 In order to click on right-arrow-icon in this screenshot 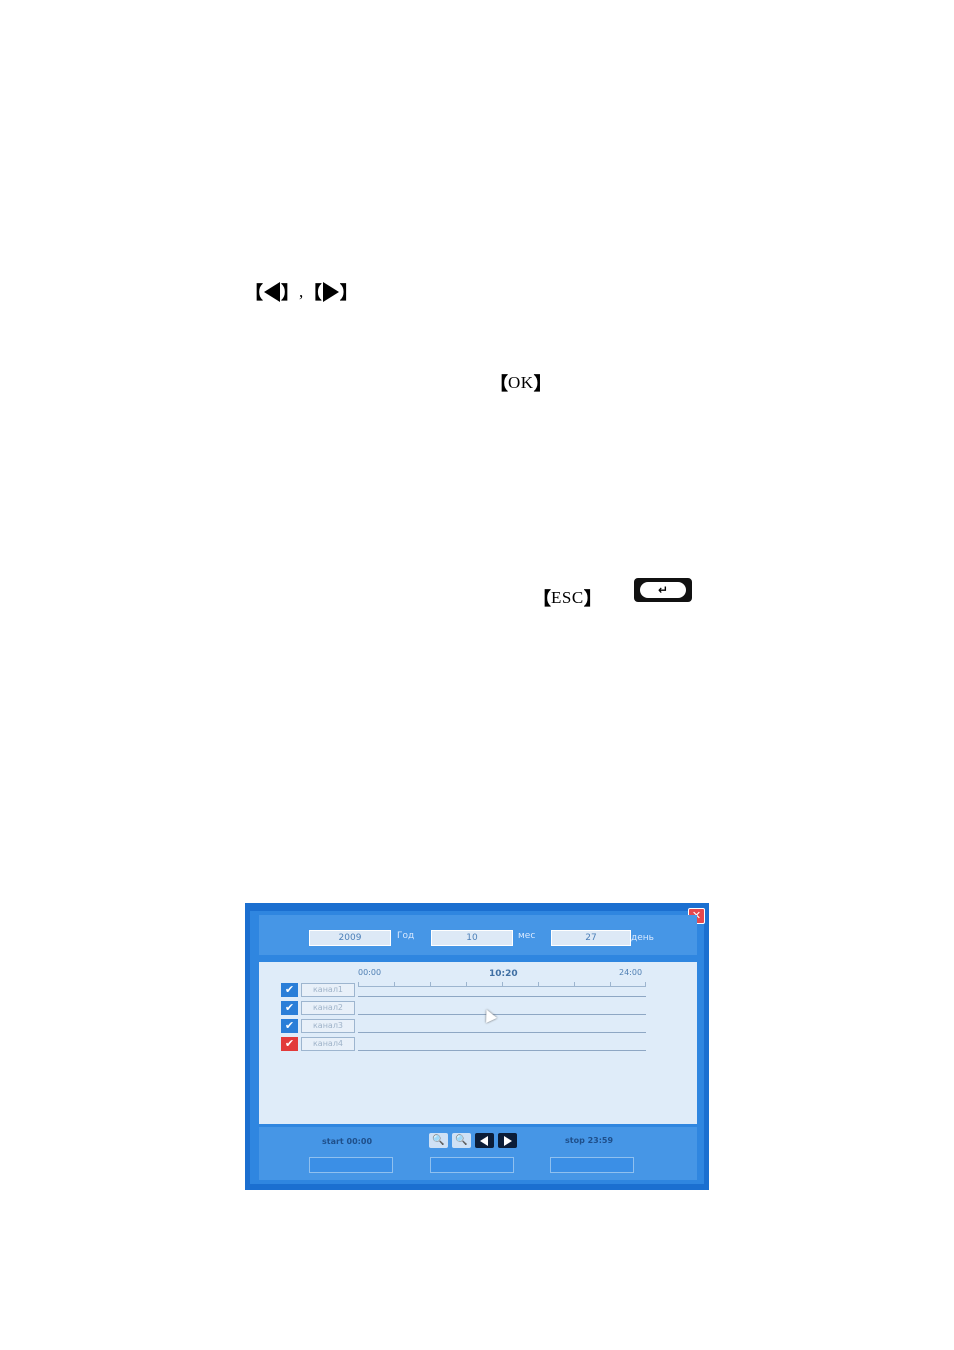, I will do `click(330, 292)`.